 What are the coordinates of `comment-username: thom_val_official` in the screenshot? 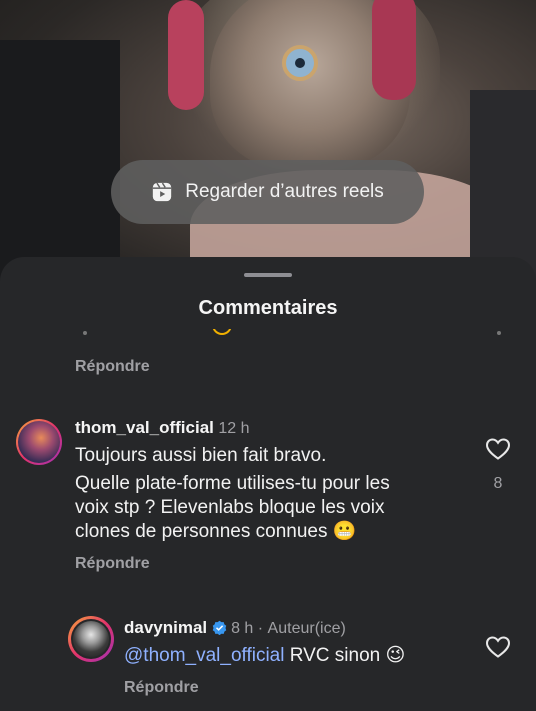 It's located at (144, 427).